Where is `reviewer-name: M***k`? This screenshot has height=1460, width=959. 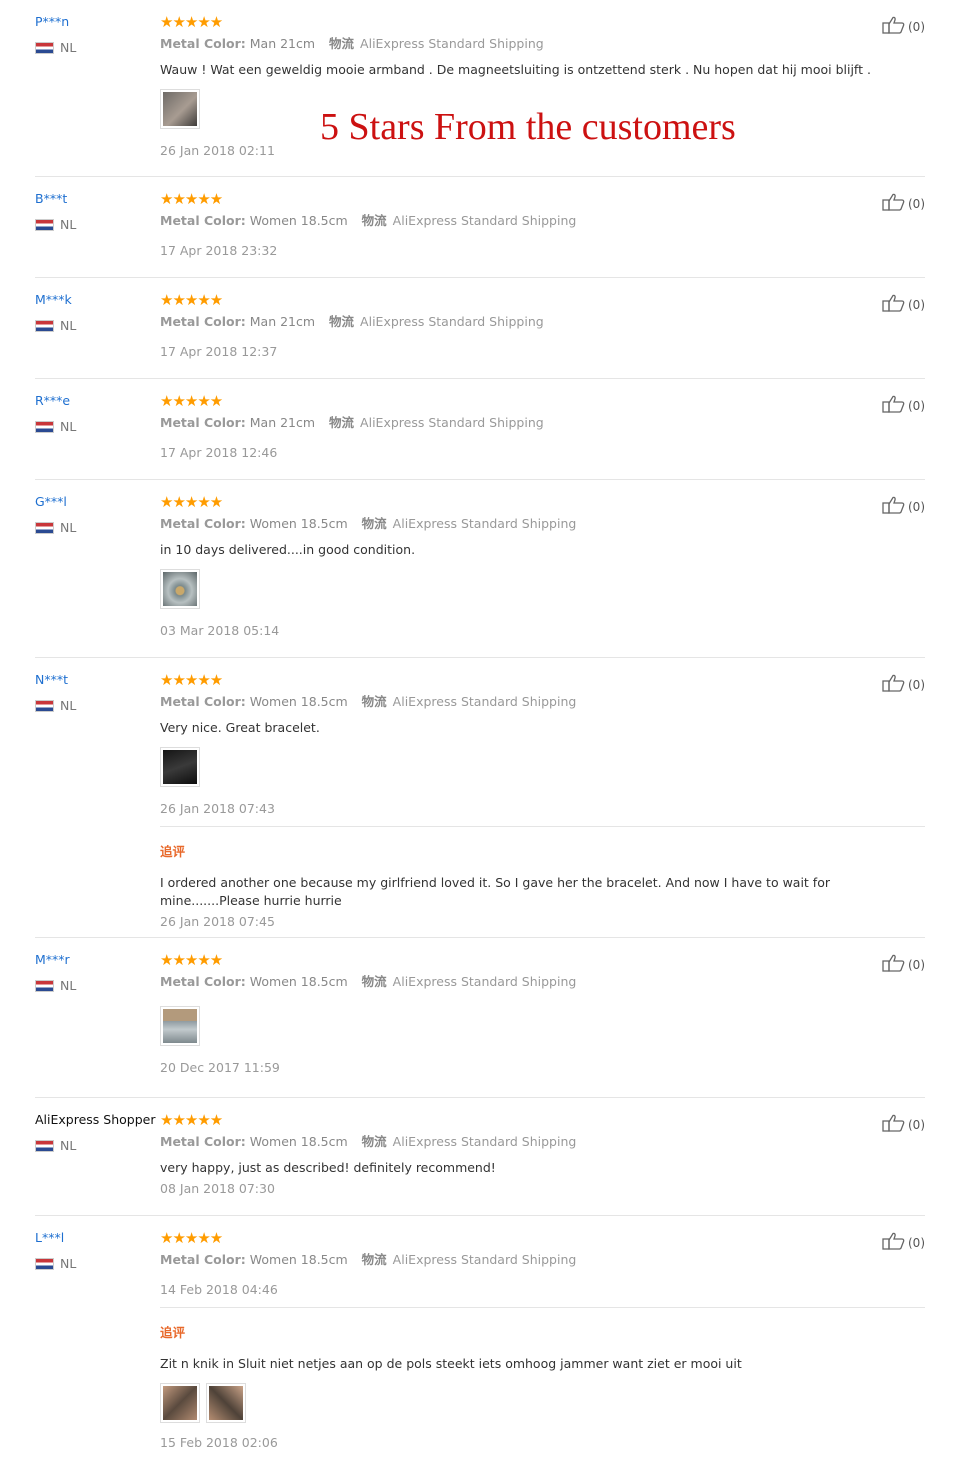 reviewer-name: M***k is located at coordinates (53, 299).